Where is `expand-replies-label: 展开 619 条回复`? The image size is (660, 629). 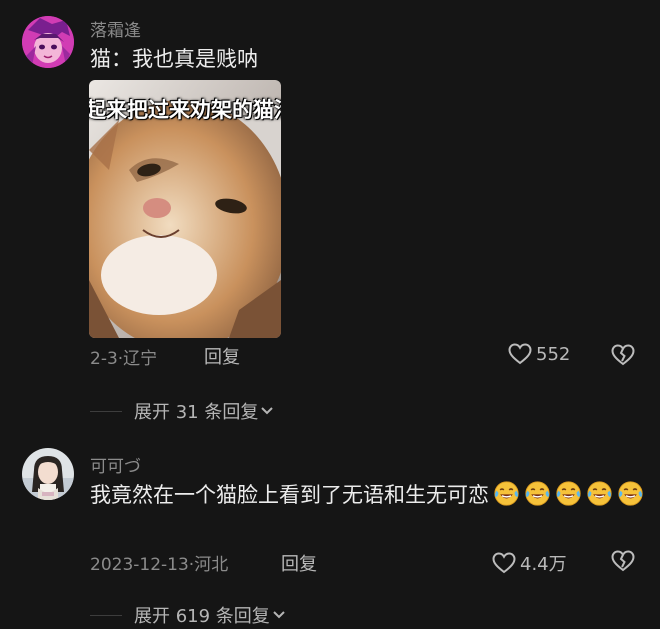 expand-replies-label: 展开 619 条回复 is located at coordinates (202, 616).